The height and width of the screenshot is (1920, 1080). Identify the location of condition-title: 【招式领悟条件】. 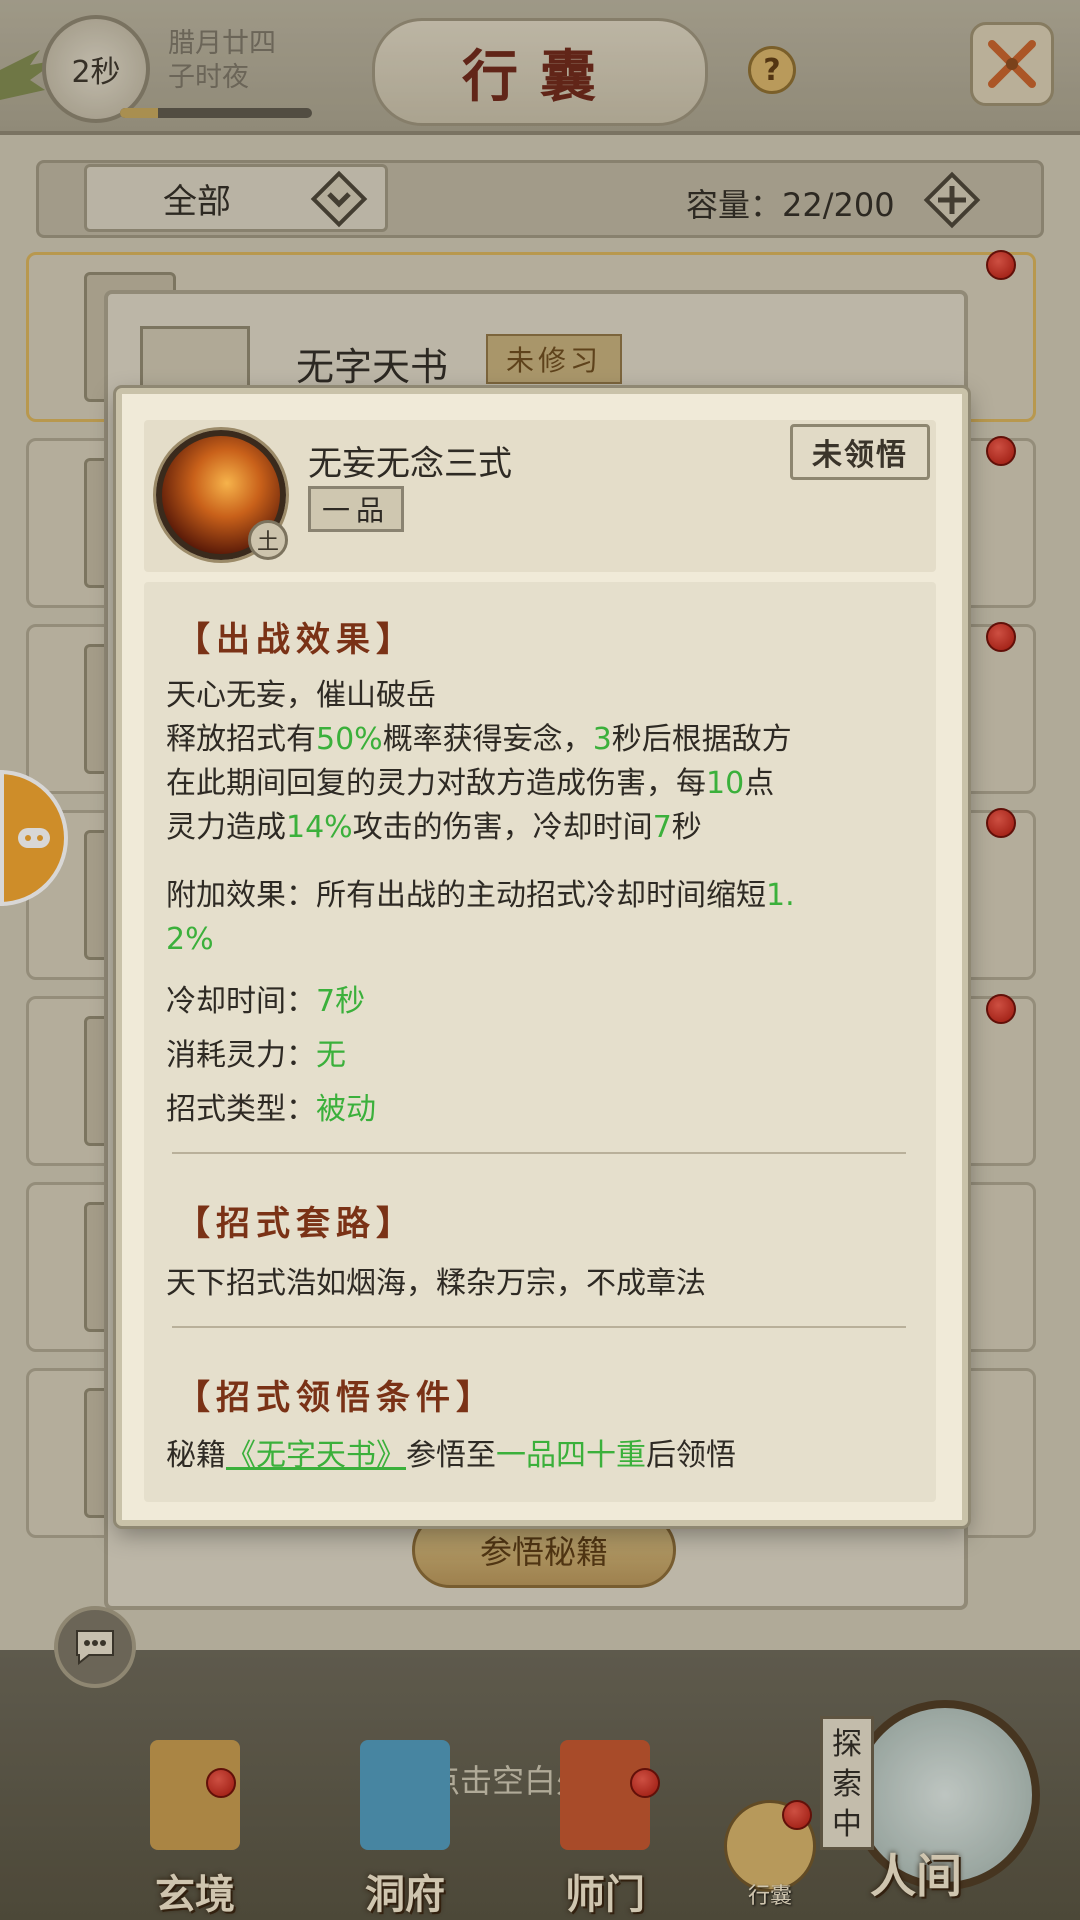
(336, 1398).